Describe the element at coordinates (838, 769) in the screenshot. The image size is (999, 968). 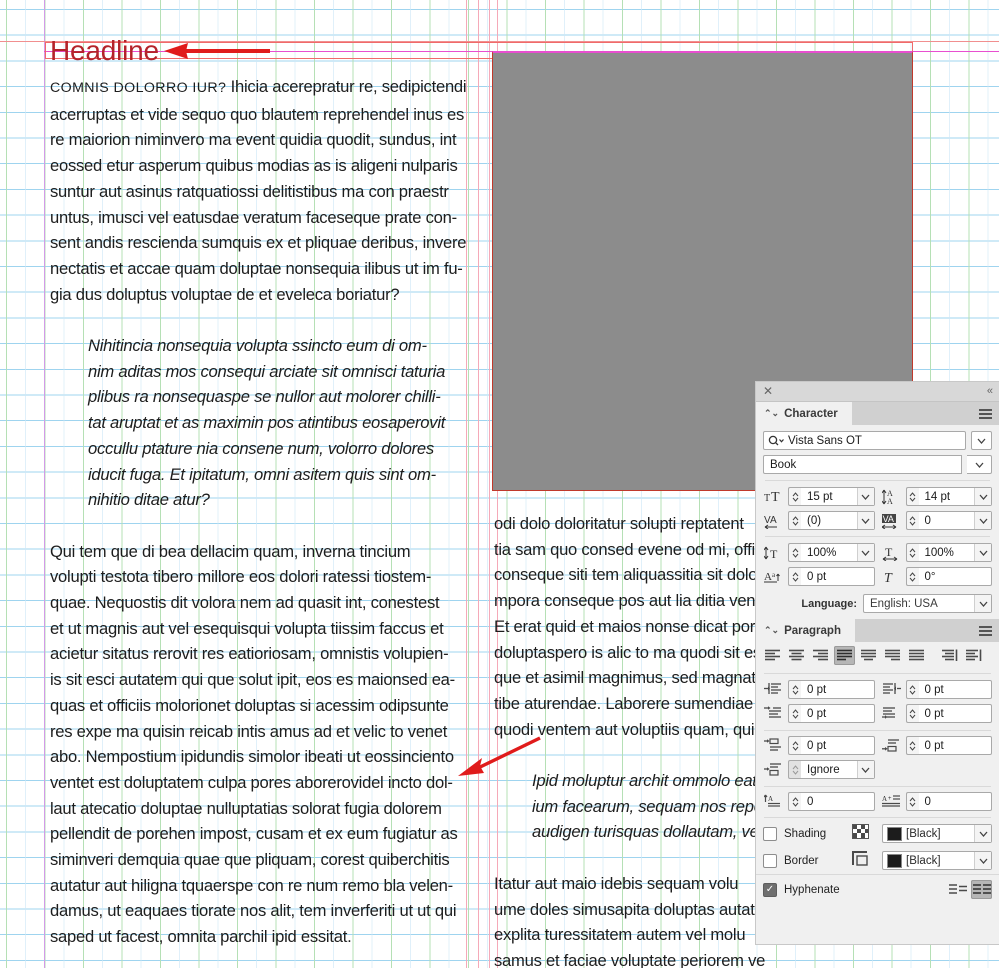
I see `space-between-field: Ignore` at that location.